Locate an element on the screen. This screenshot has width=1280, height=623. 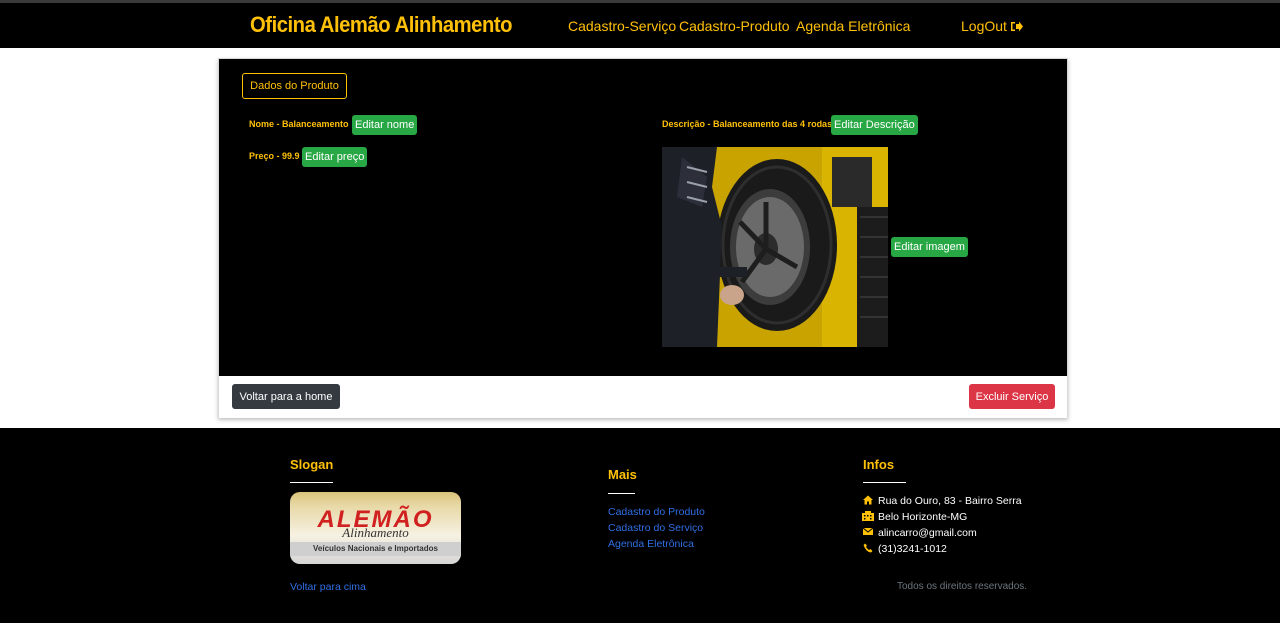
product-image is located at coordinates (775, 247).